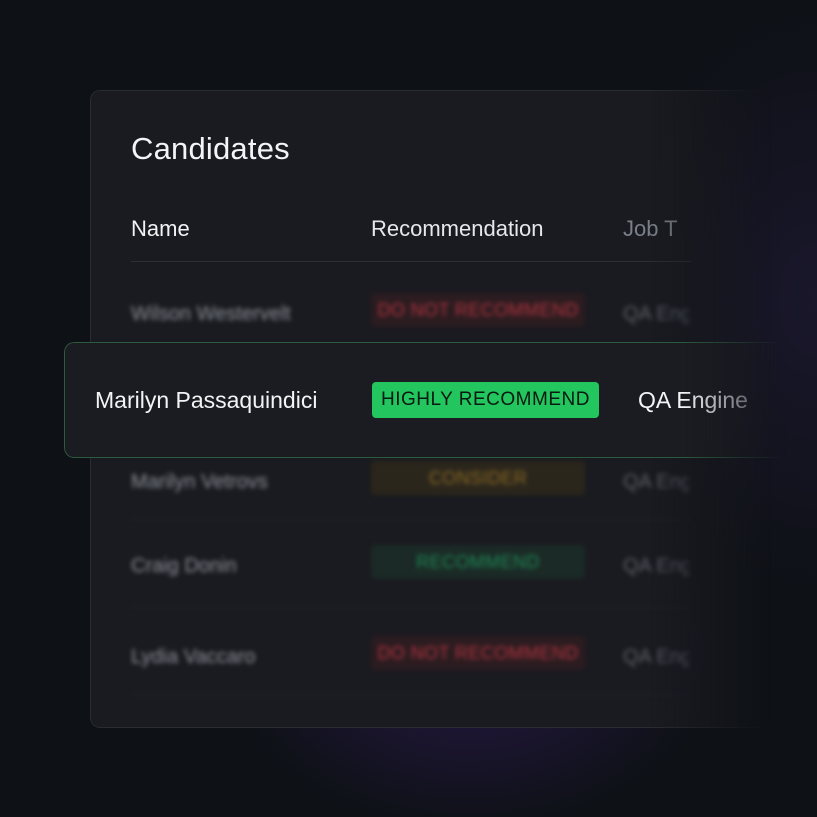  What do you see at coordinates (199, 482) in the screenshot?
I see `candidate-name: Marilyn Vetrovs` at bounding box center [199, 482].